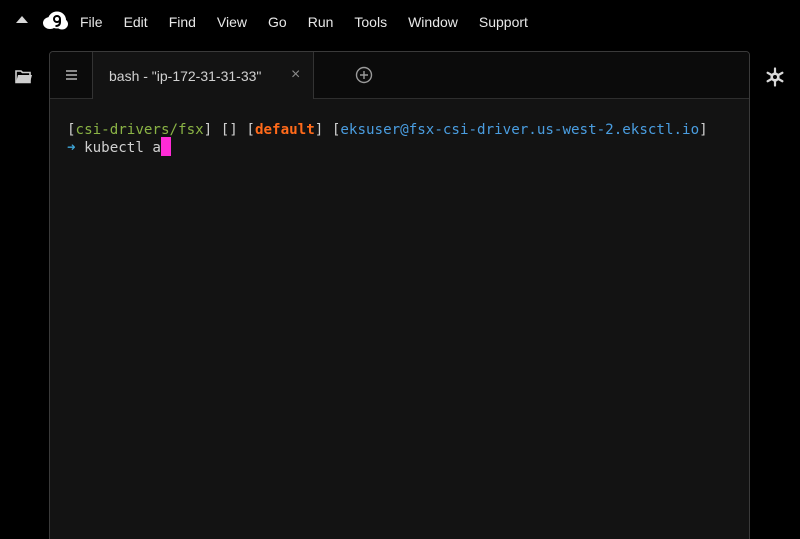  What do you see at coordinates (22, 19) in the screenshot?
I see `collapse-menu-icon` at bounding box center [22, 19].